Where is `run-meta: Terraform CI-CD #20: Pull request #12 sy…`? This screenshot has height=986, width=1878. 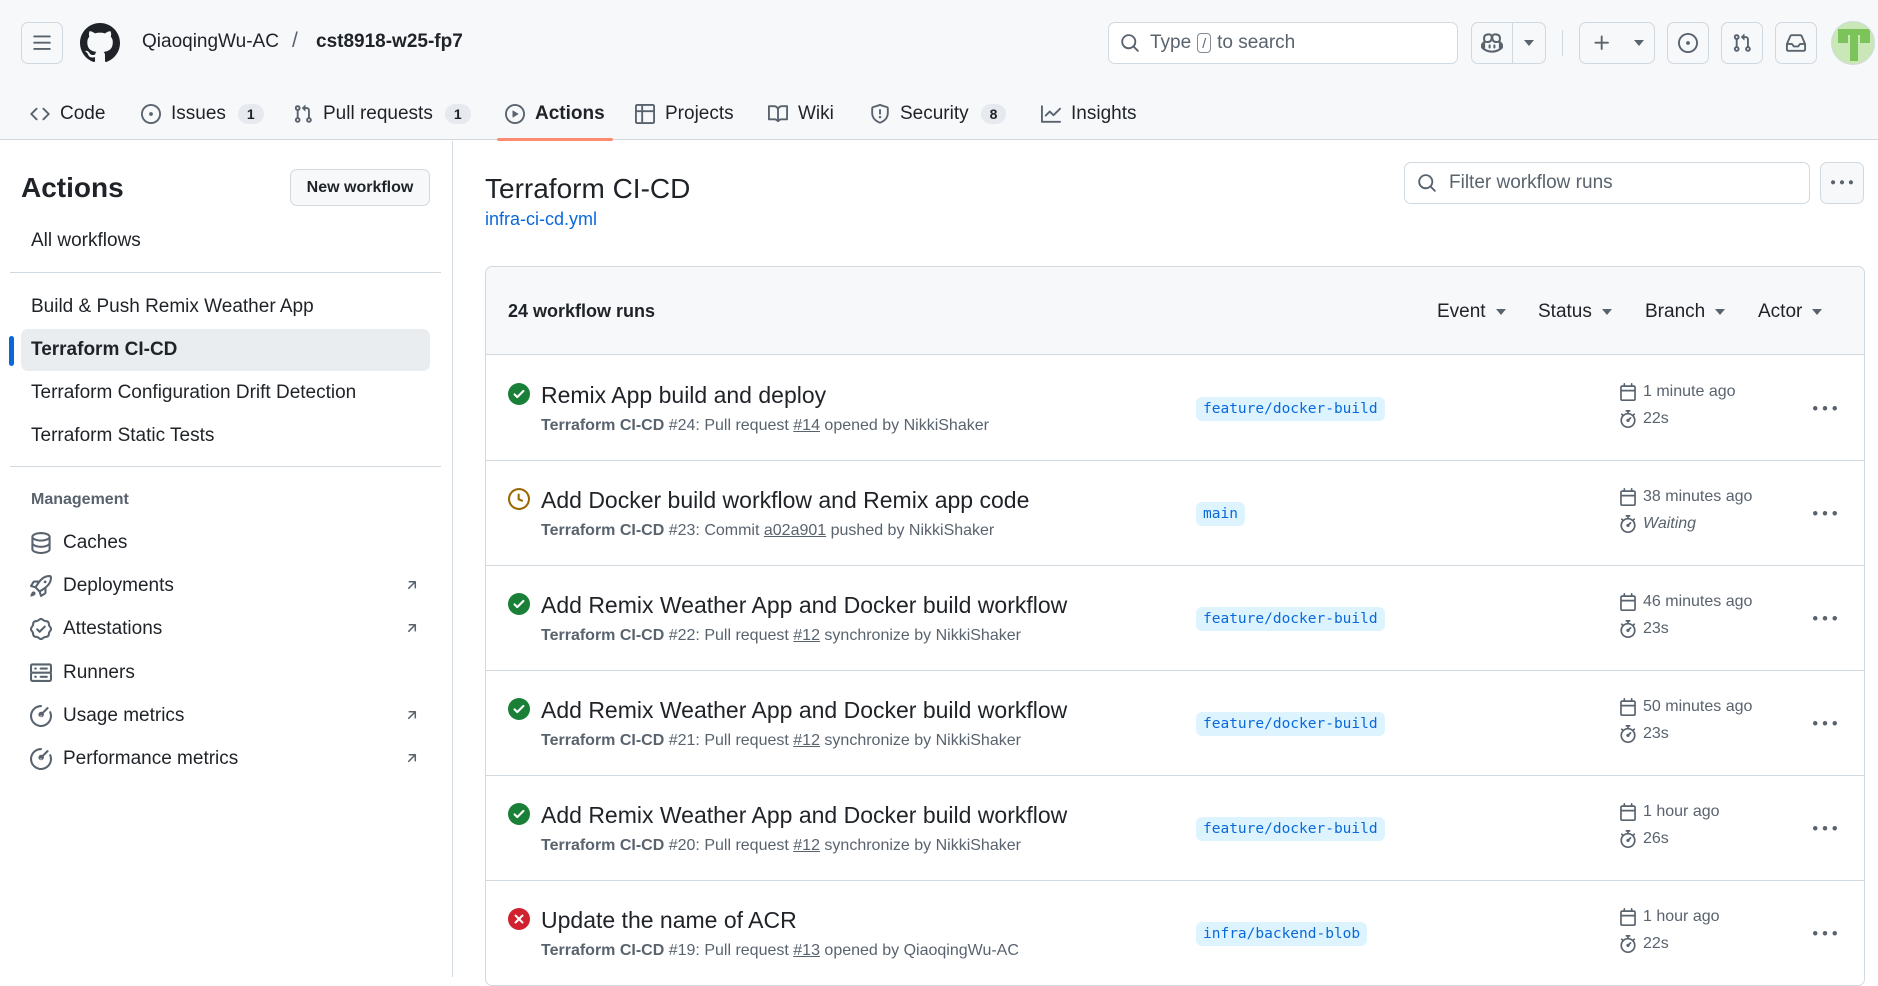 run-meta: Terraform CI-CD #20: Pull request #12 sy… is located at coordinates (781, 846).